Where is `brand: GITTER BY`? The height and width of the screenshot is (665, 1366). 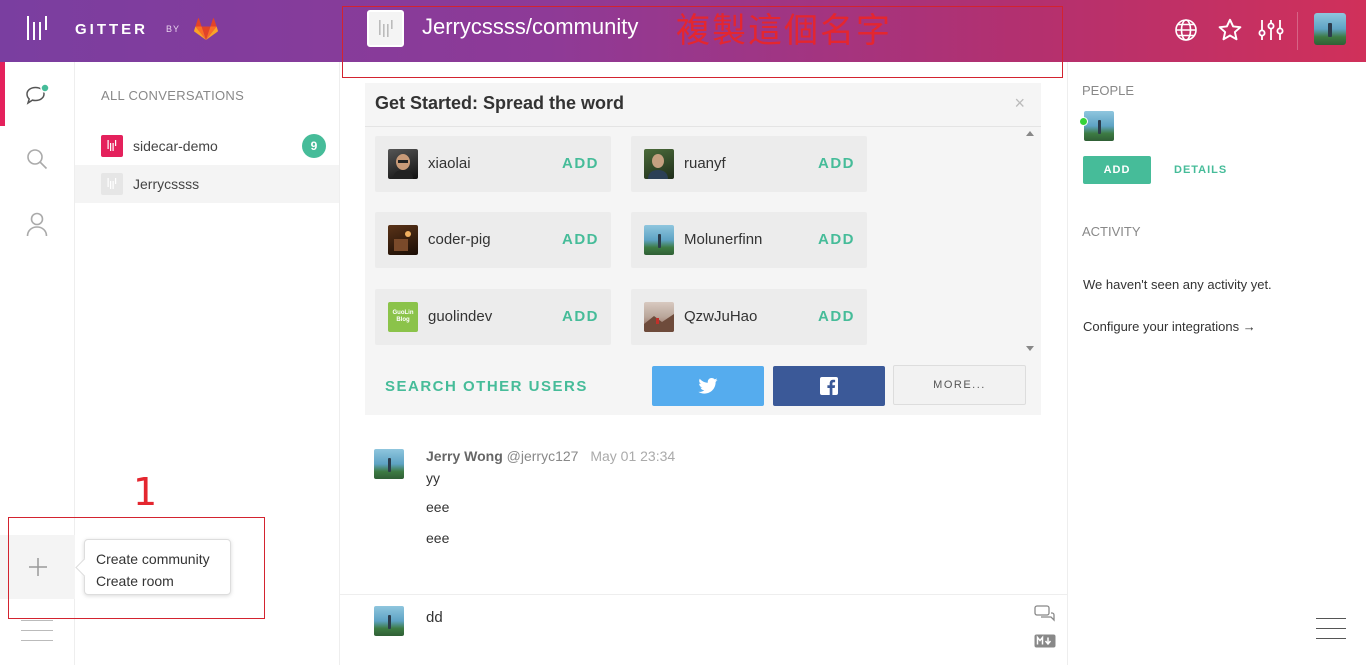
brand: GITTER BY is located at coordinates (122, 29).